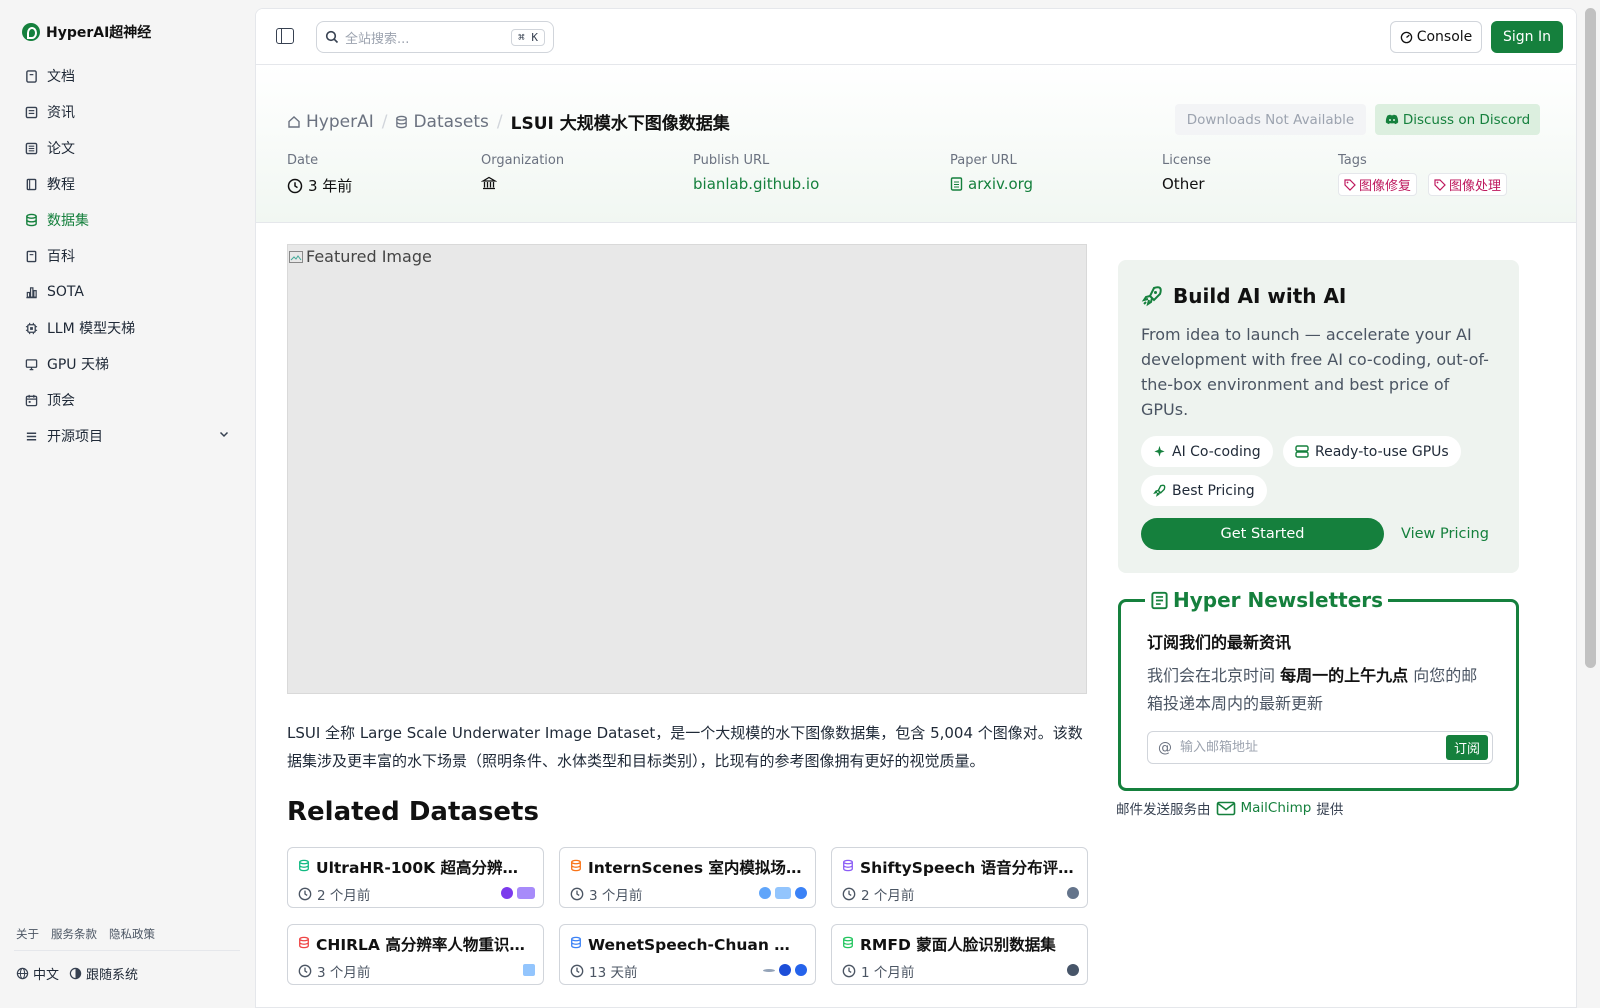 The image size is (1600, 1008). Describe the element at coordinates (687, 877) in the screenshot. I see `related-dataset-card: InternScenes 室内模拟场景数据集 3 个月前` at that location.